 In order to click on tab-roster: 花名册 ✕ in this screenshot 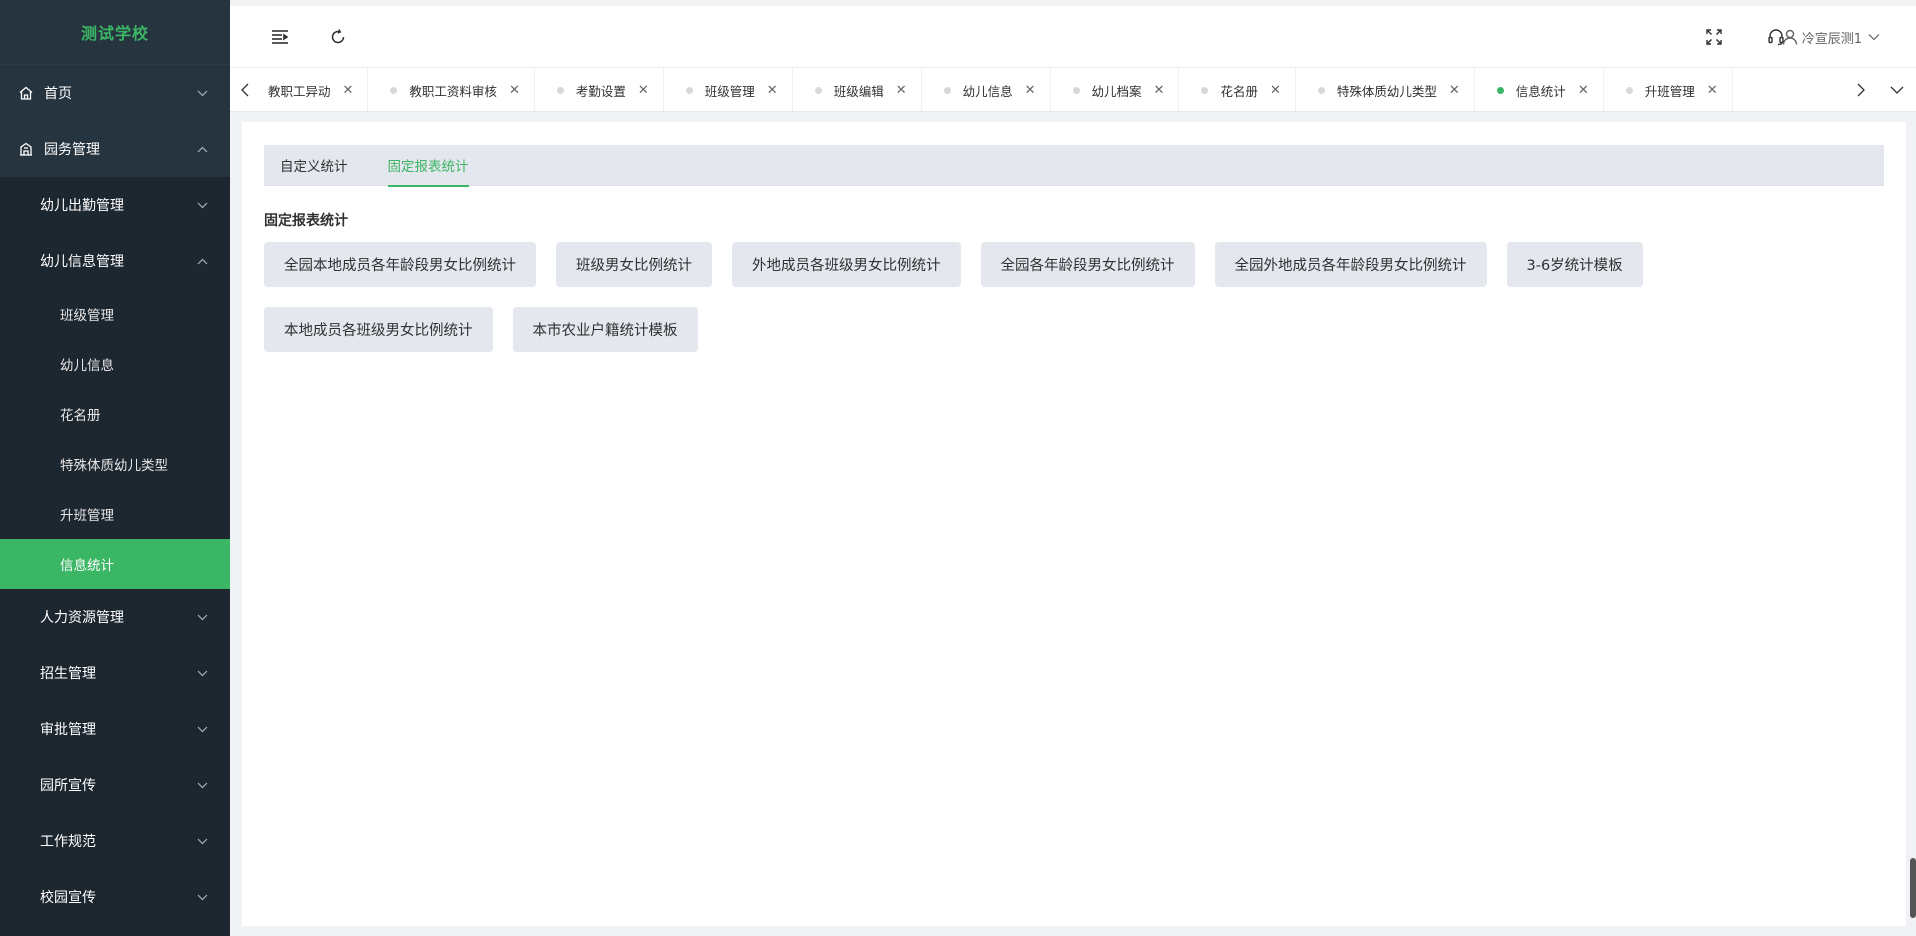, I will do `click(1237, 89)`.